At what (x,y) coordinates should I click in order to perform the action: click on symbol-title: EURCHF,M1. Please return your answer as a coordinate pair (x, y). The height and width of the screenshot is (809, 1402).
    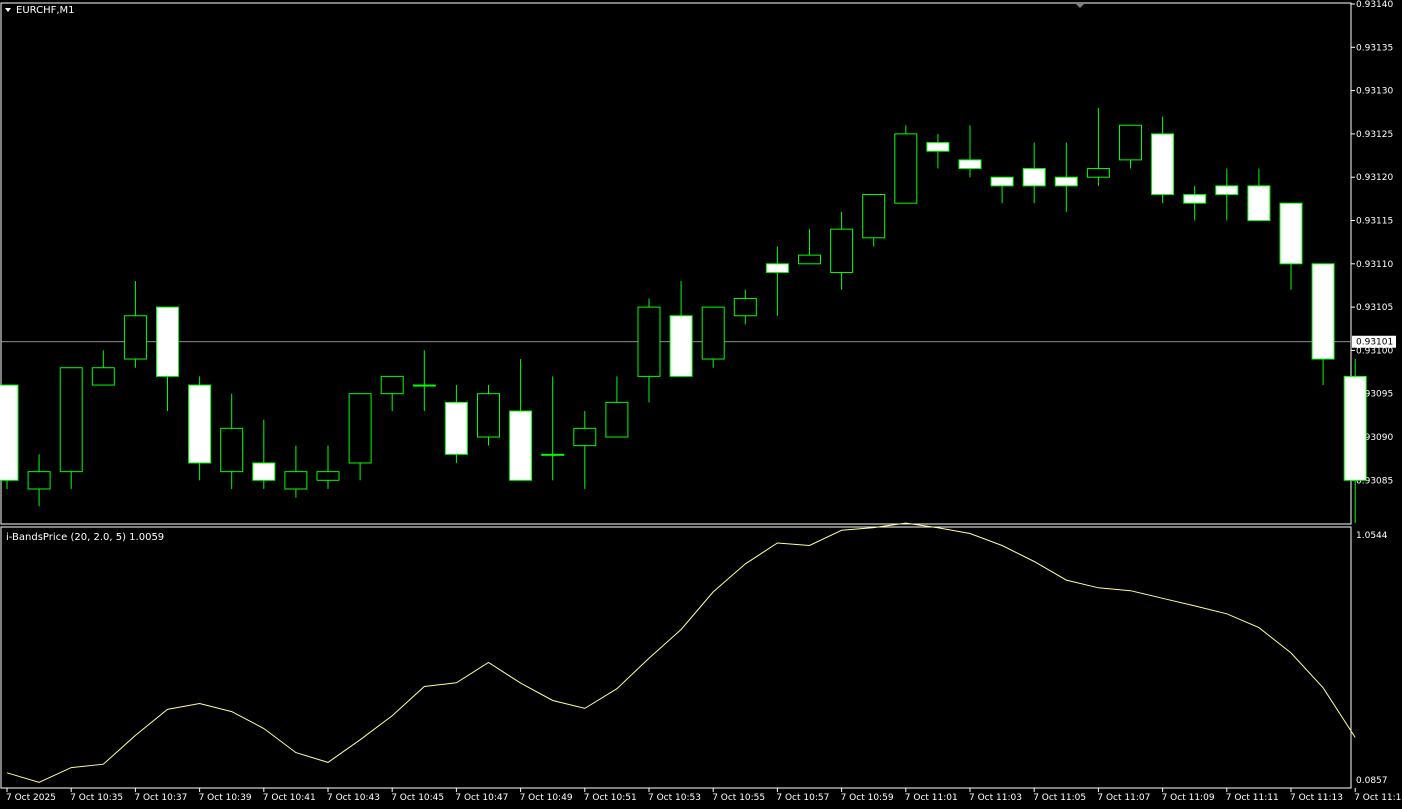
    Looking at the image, I should click on (45, 10).